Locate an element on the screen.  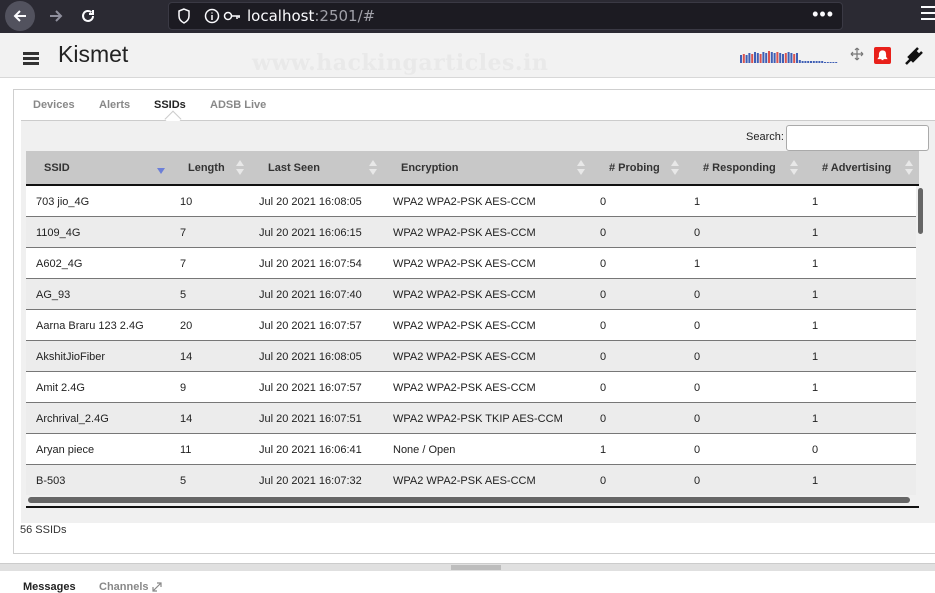
table-cell: Jul 20 2021 16:06:41 is located at coordinates (310, 450).